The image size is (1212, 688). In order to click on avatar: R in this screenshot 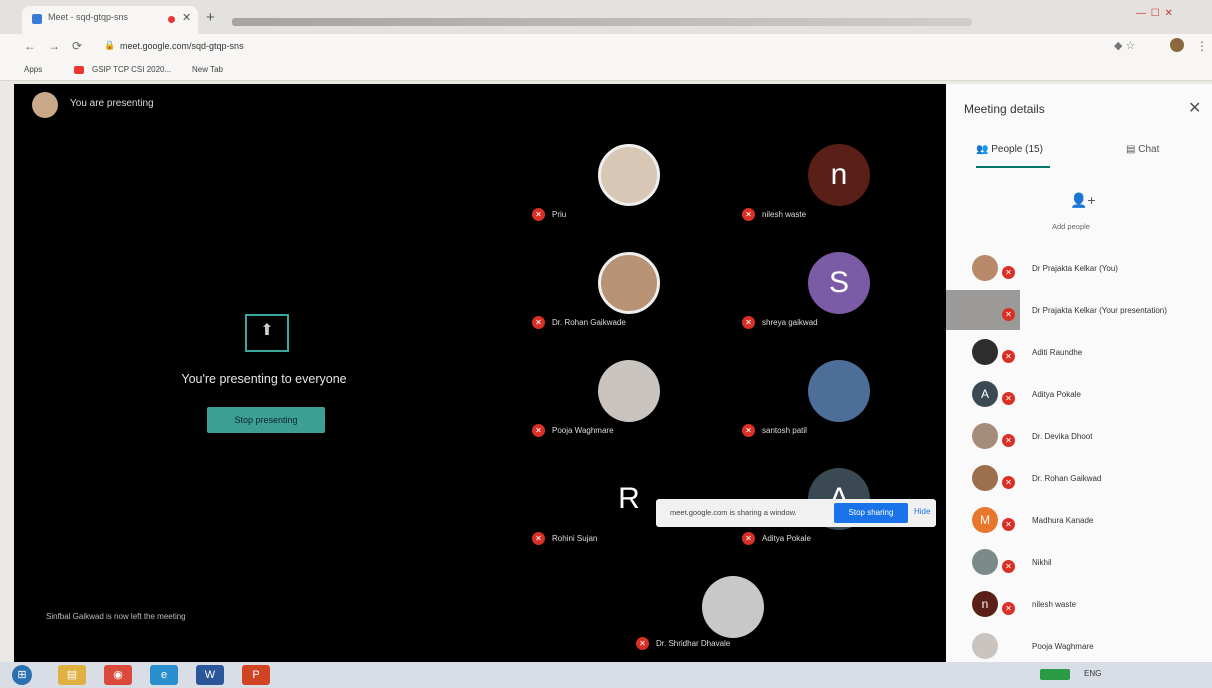, I will do `click(629, 499)`.